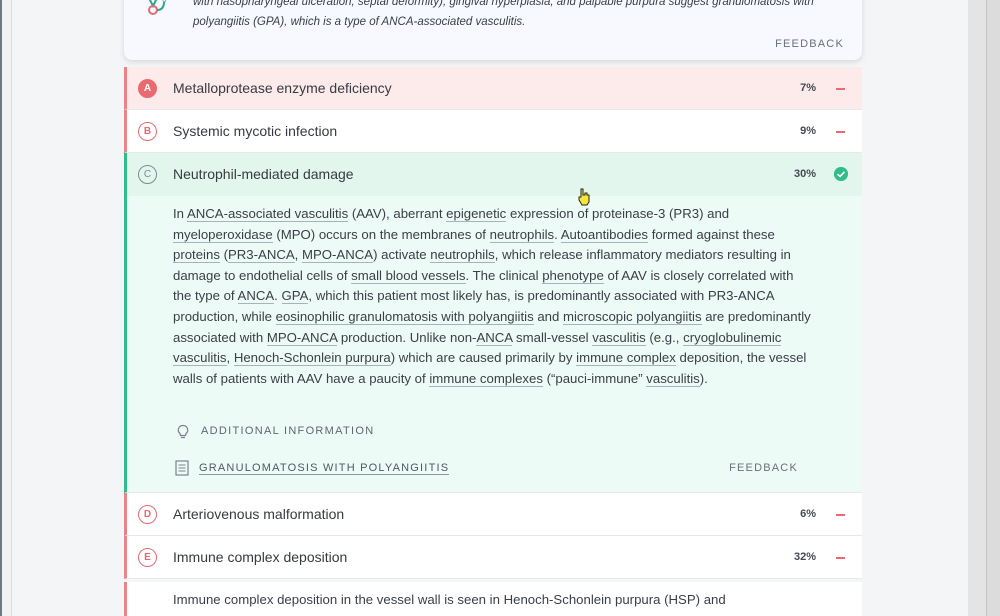  Describe the element at coordinates (763, 468) in the screenshot. I see `answer-feedback-button: FEEDBACK` at that location.